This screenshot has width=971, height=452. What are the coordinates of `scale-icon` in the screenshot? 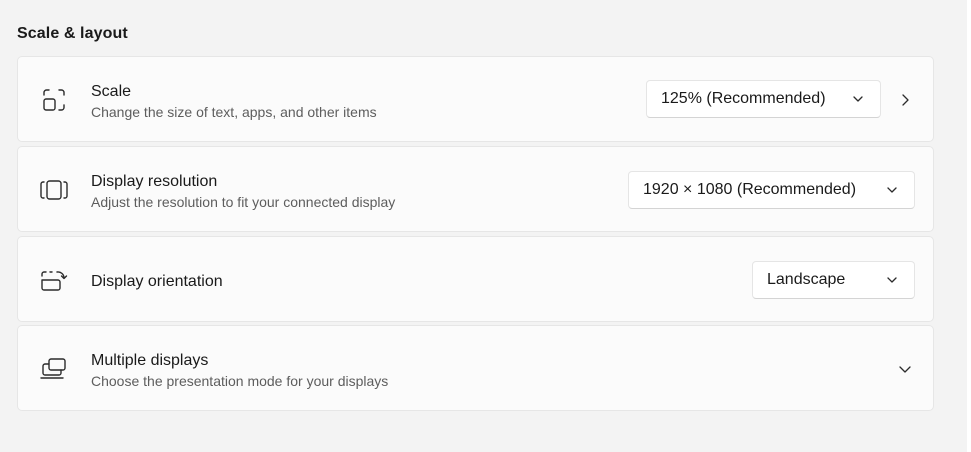 It's located at (54, 100).